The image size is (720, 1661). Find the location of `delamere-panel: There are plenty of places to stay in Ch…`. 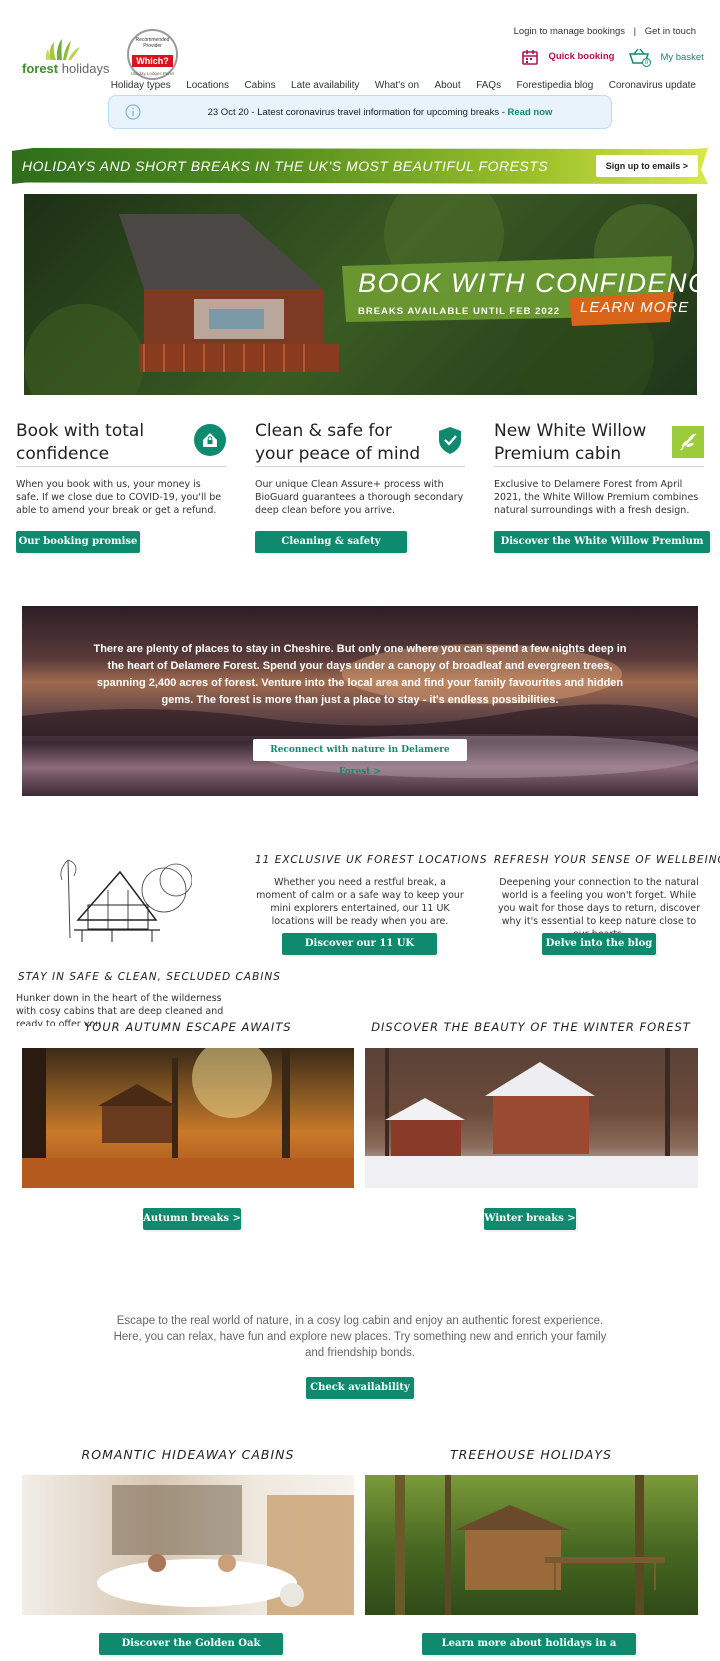

delamere-panel: There are plenty of places to stay in Ch… is located at coordinates (360, 701).